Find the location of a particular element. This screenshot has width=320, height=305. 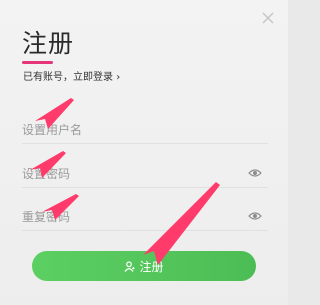

login-link: 已有账号，立即登录 › is located at coordinates (71, 75).